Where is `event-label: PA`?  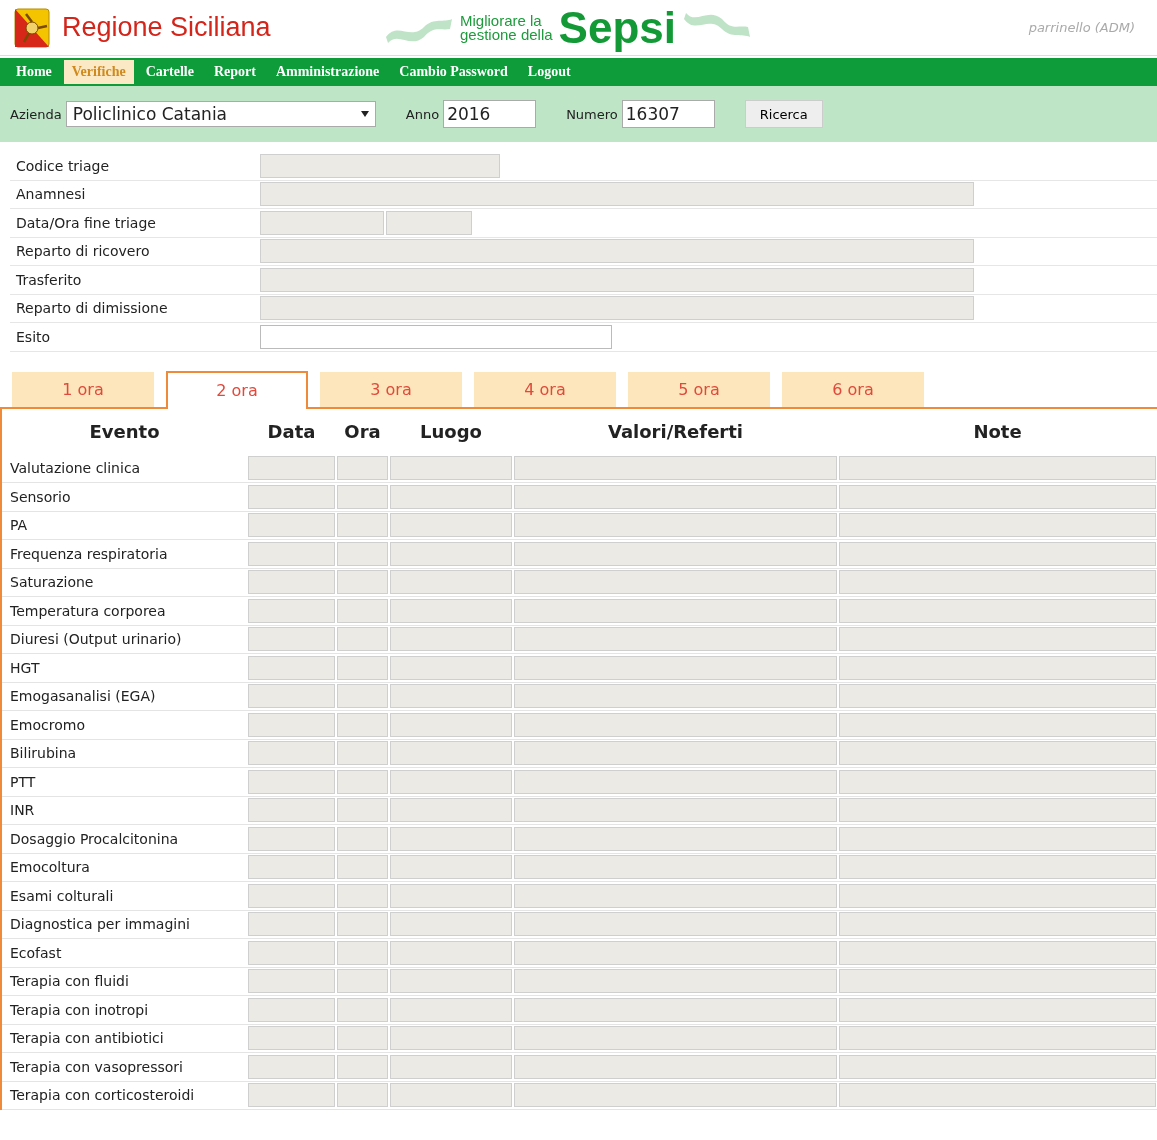
event-label: PA is located at coordinates (124, 525).